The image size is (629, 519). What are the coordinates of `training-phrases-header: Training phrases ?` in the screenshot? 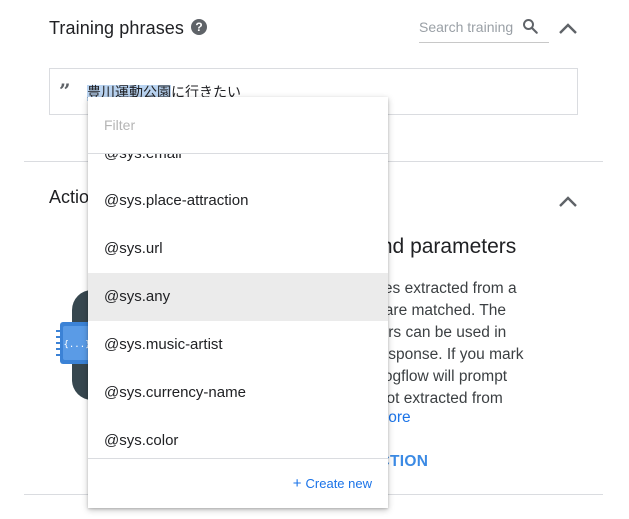 It's located at (319, 29).